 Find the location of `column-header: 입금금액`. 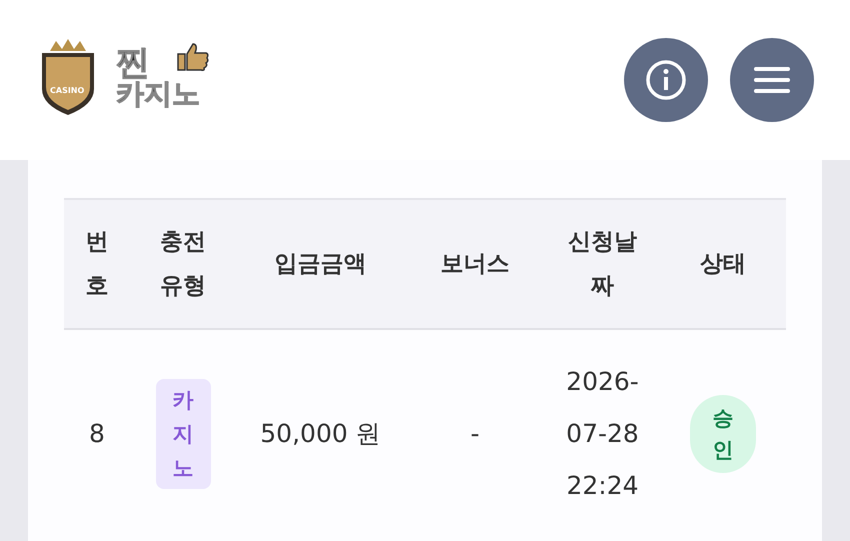

column-header: 입금금액 is located at coordinates (320, 264).